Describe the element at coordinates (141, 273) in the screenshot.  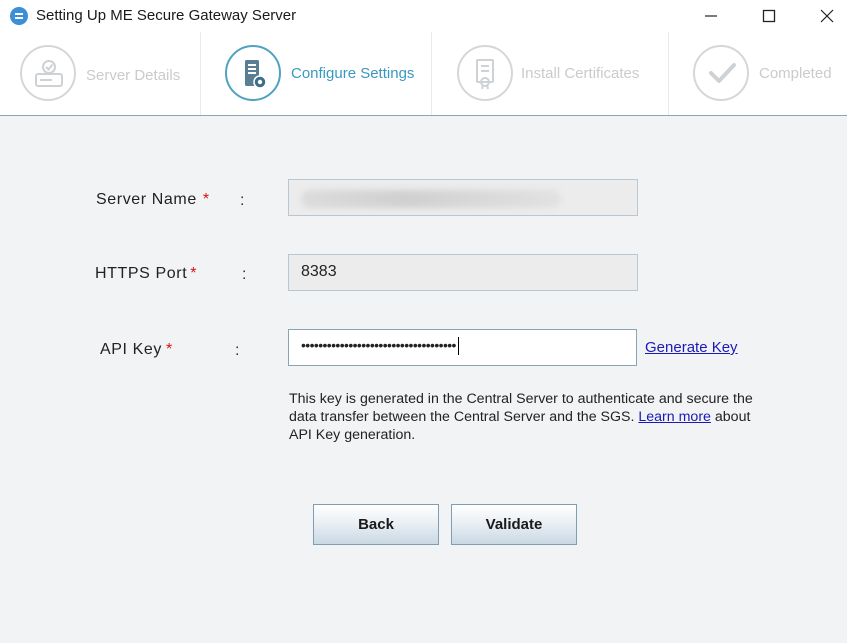
I see `https-port-label-text: HTTPS Port` at that location.